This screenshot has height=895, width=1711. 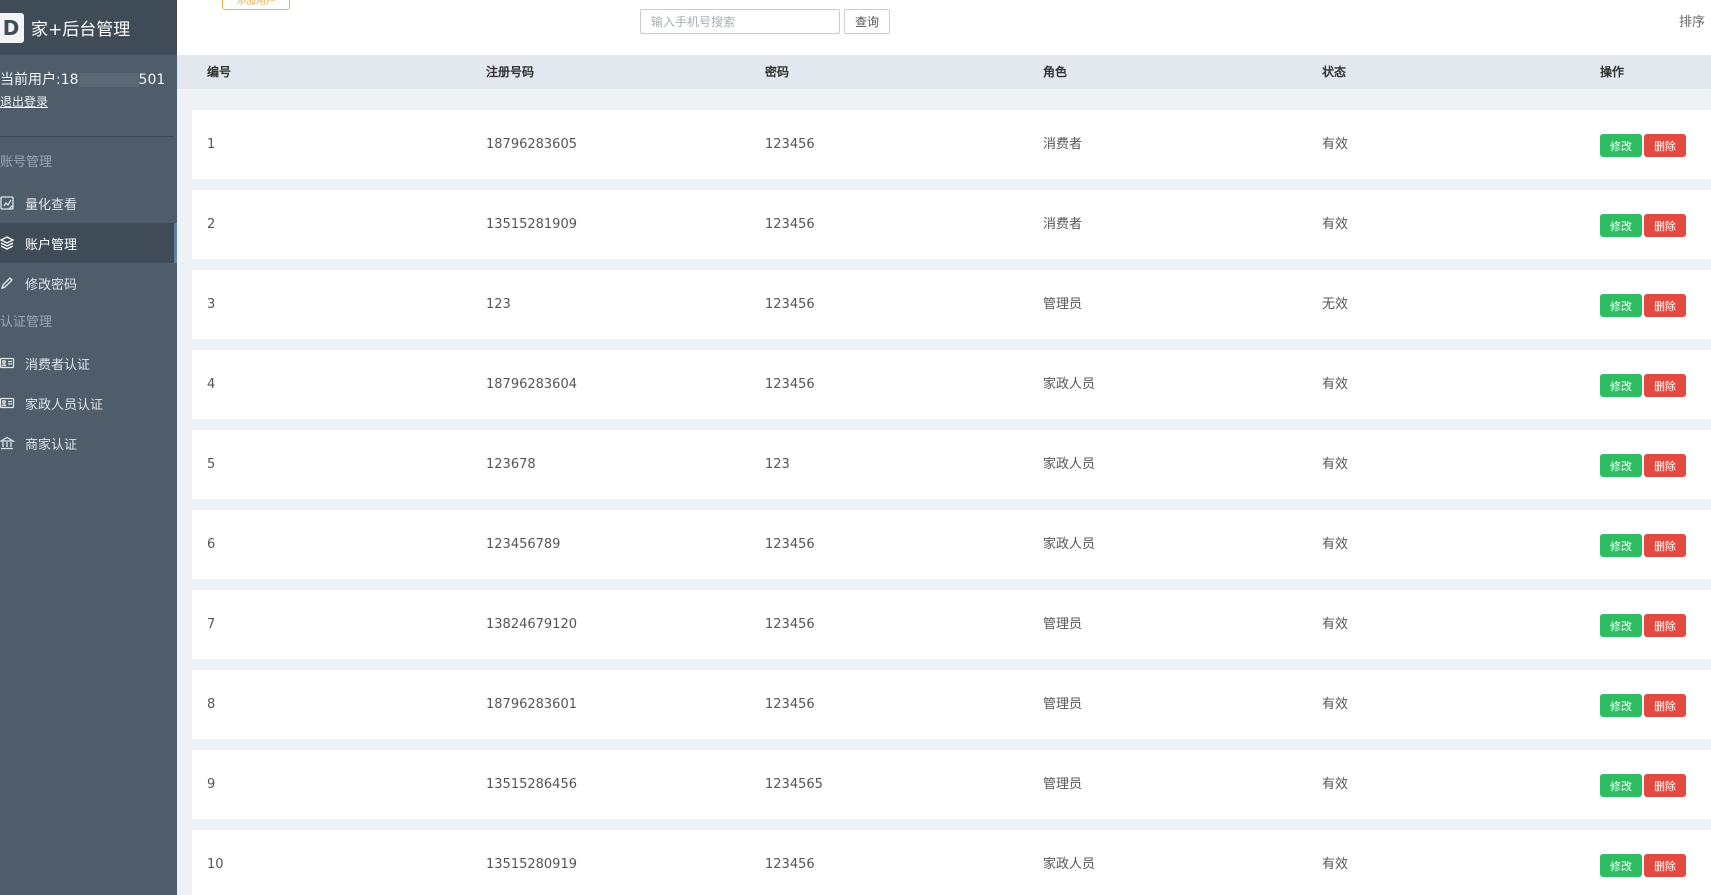 What do you see at coordinates (531, 864) in the screenshot?
I see `cell-phone: 13515280919` at bounding box center [531, 864].